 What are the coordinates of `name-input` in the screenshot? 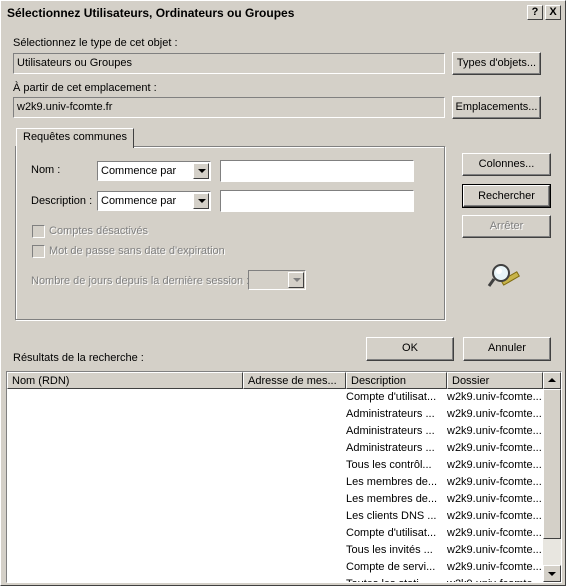 It's located at (317, 171).